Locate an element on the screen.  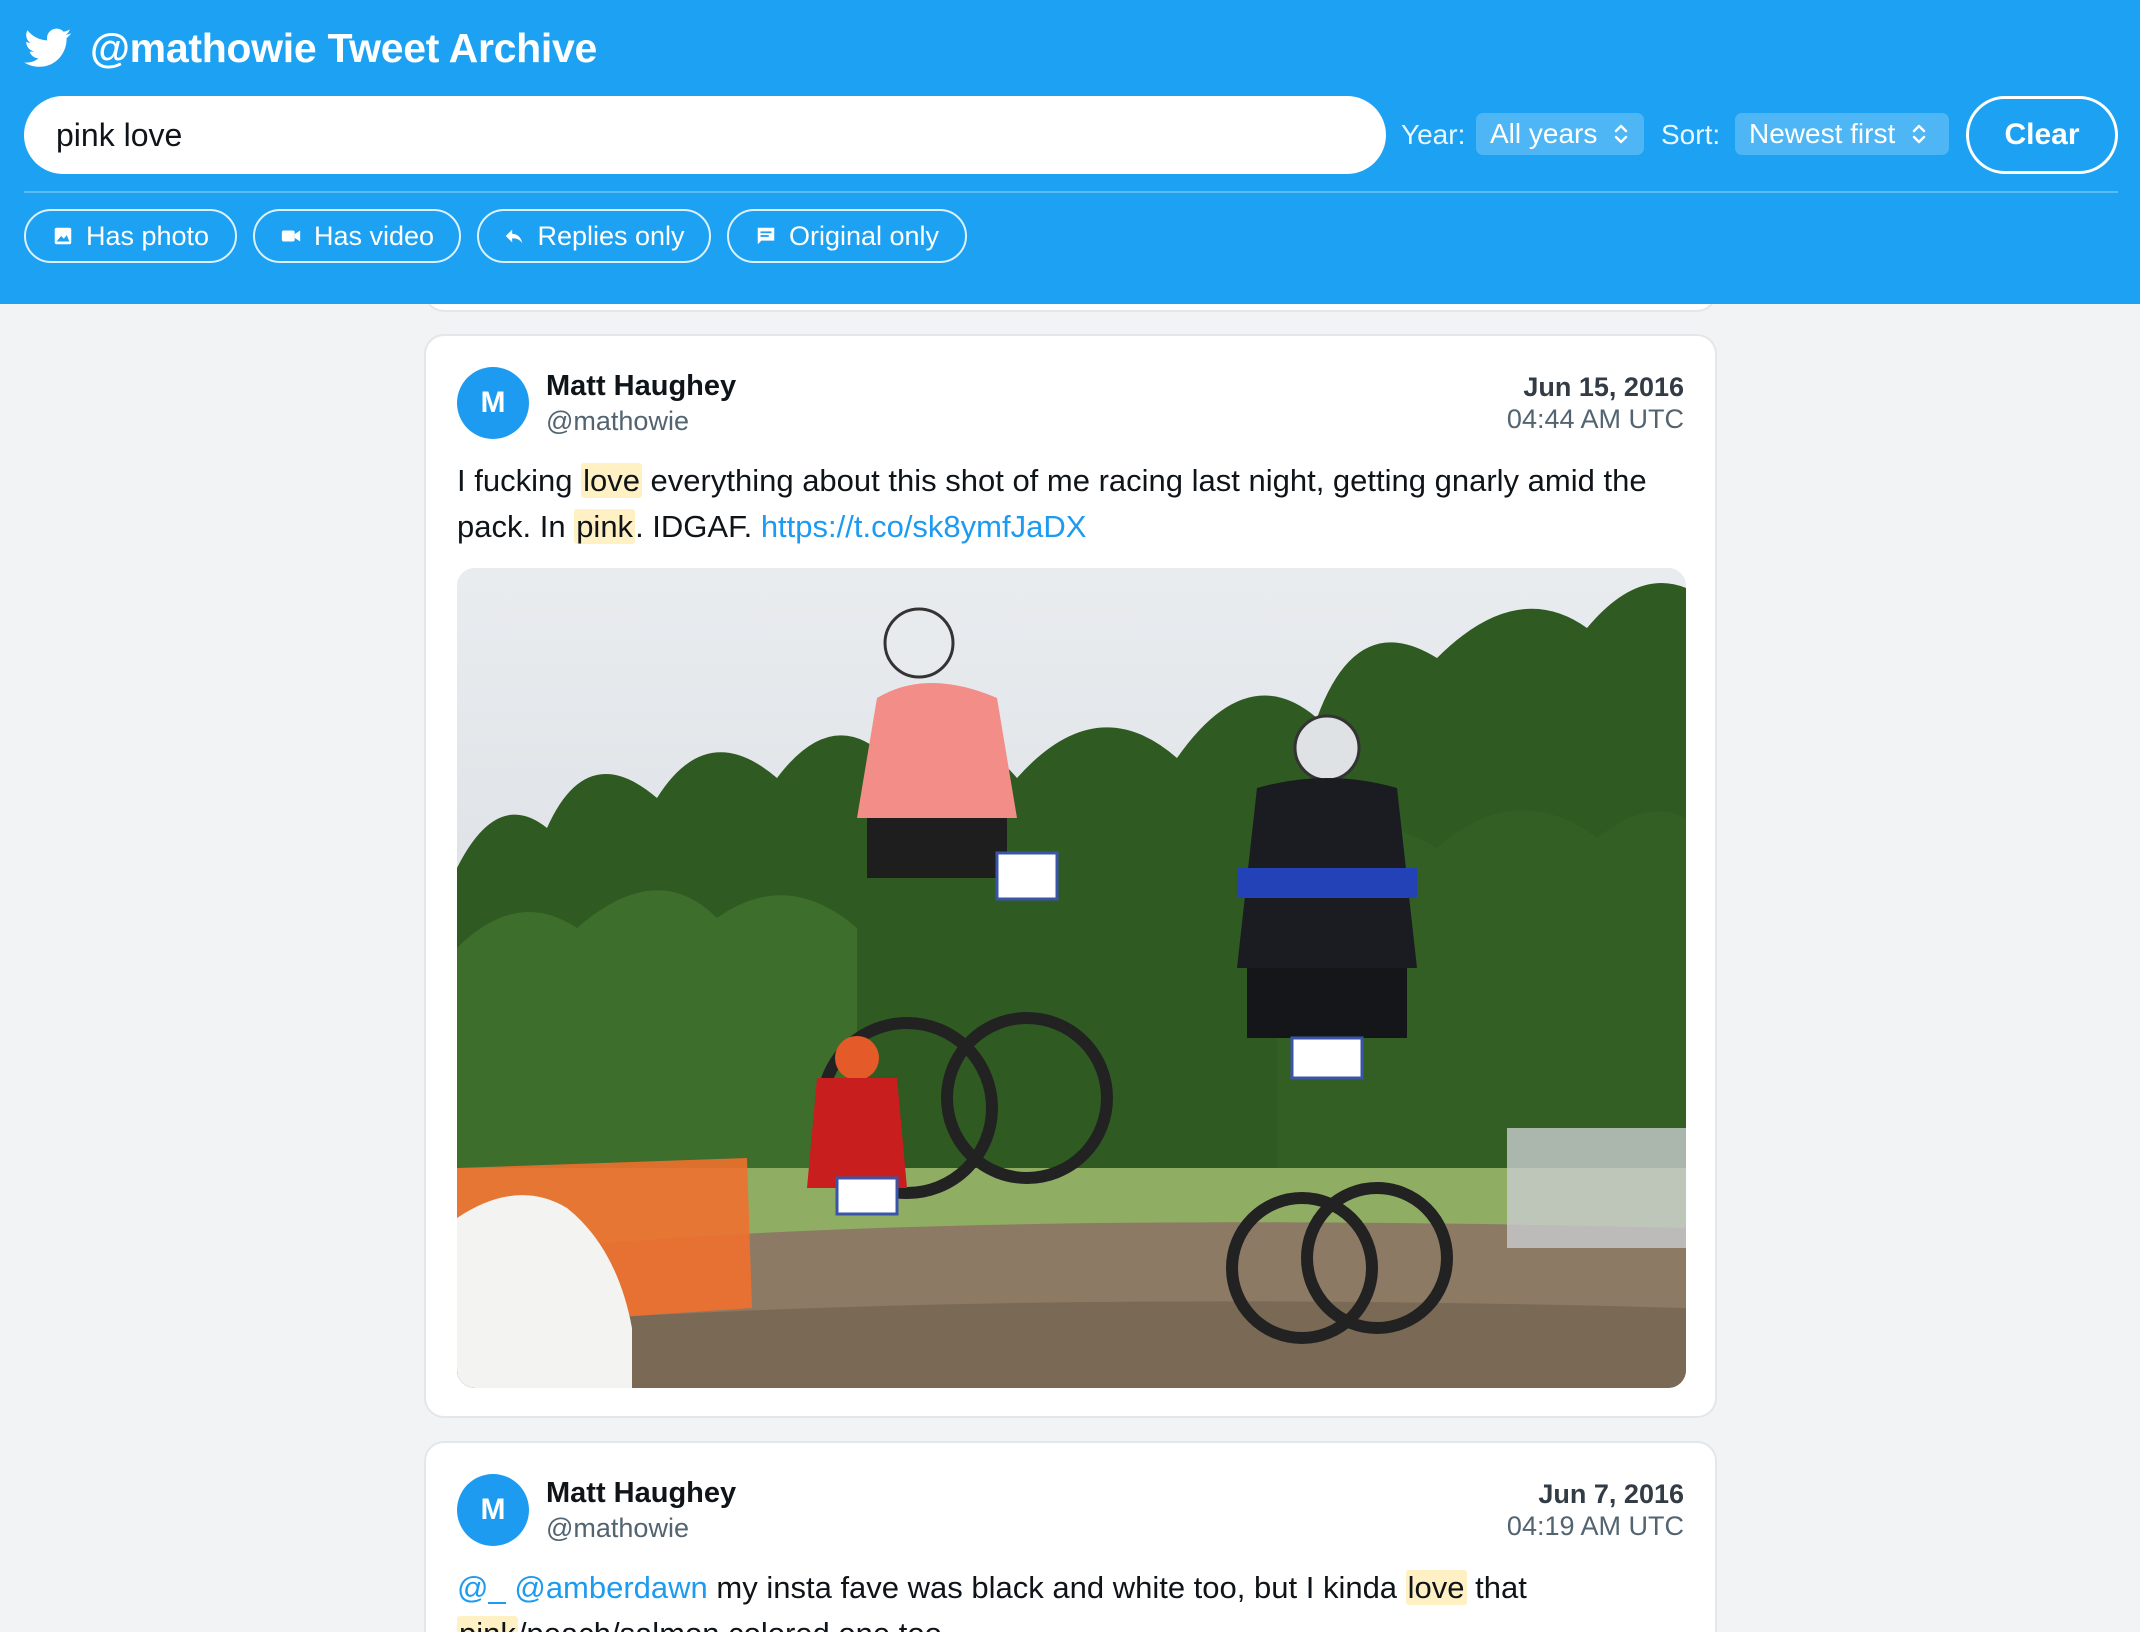
brand: @mathowie Tweet Archive is located at coordinates (310, 48).